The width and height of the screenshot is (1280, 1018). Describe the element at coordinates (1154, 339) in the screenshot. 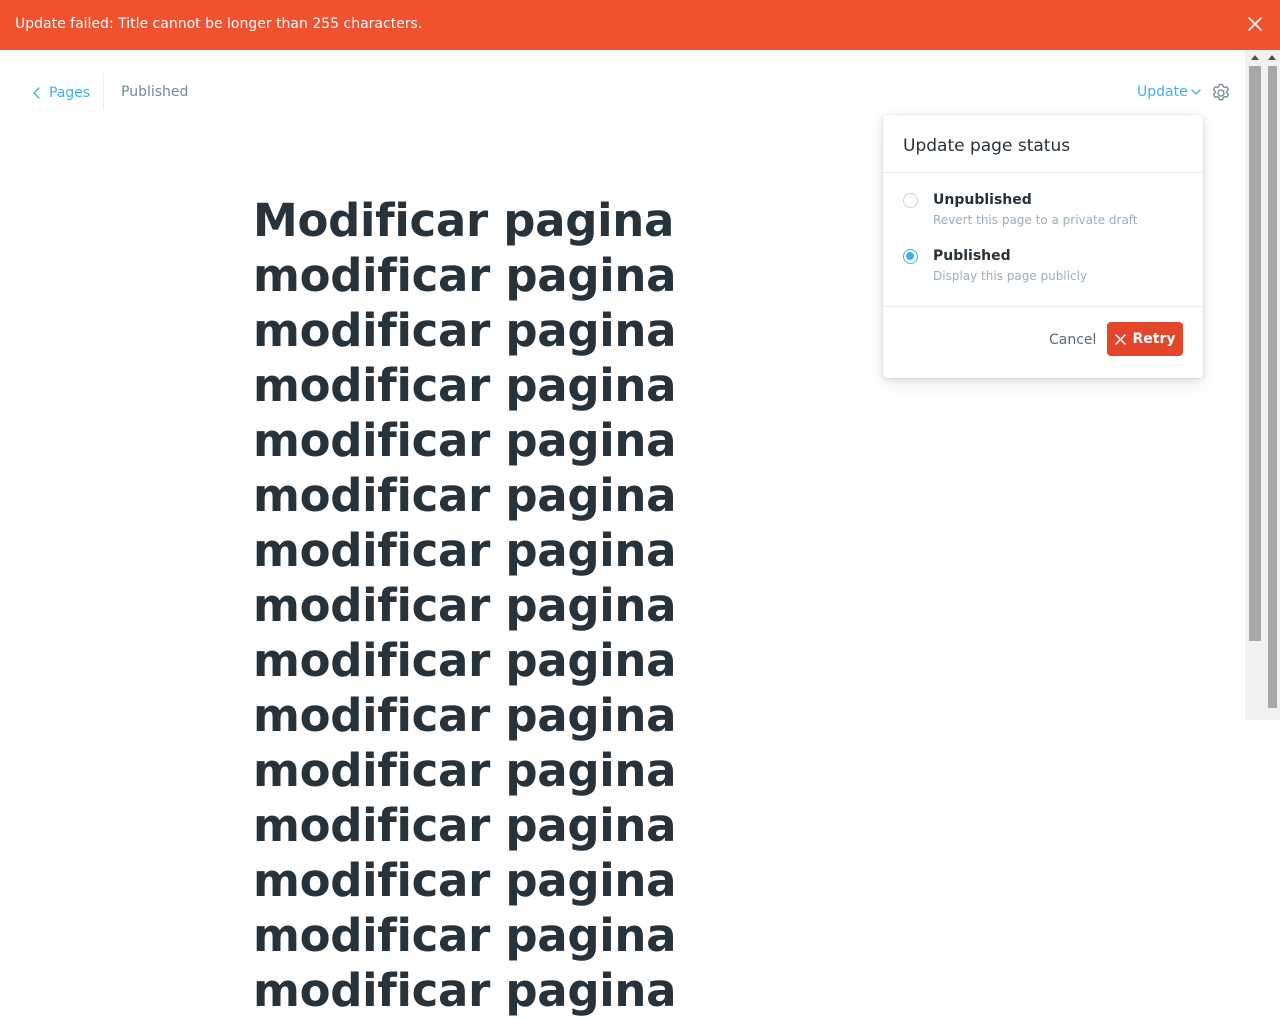

I see `retry-button-label: Retry` at that location.